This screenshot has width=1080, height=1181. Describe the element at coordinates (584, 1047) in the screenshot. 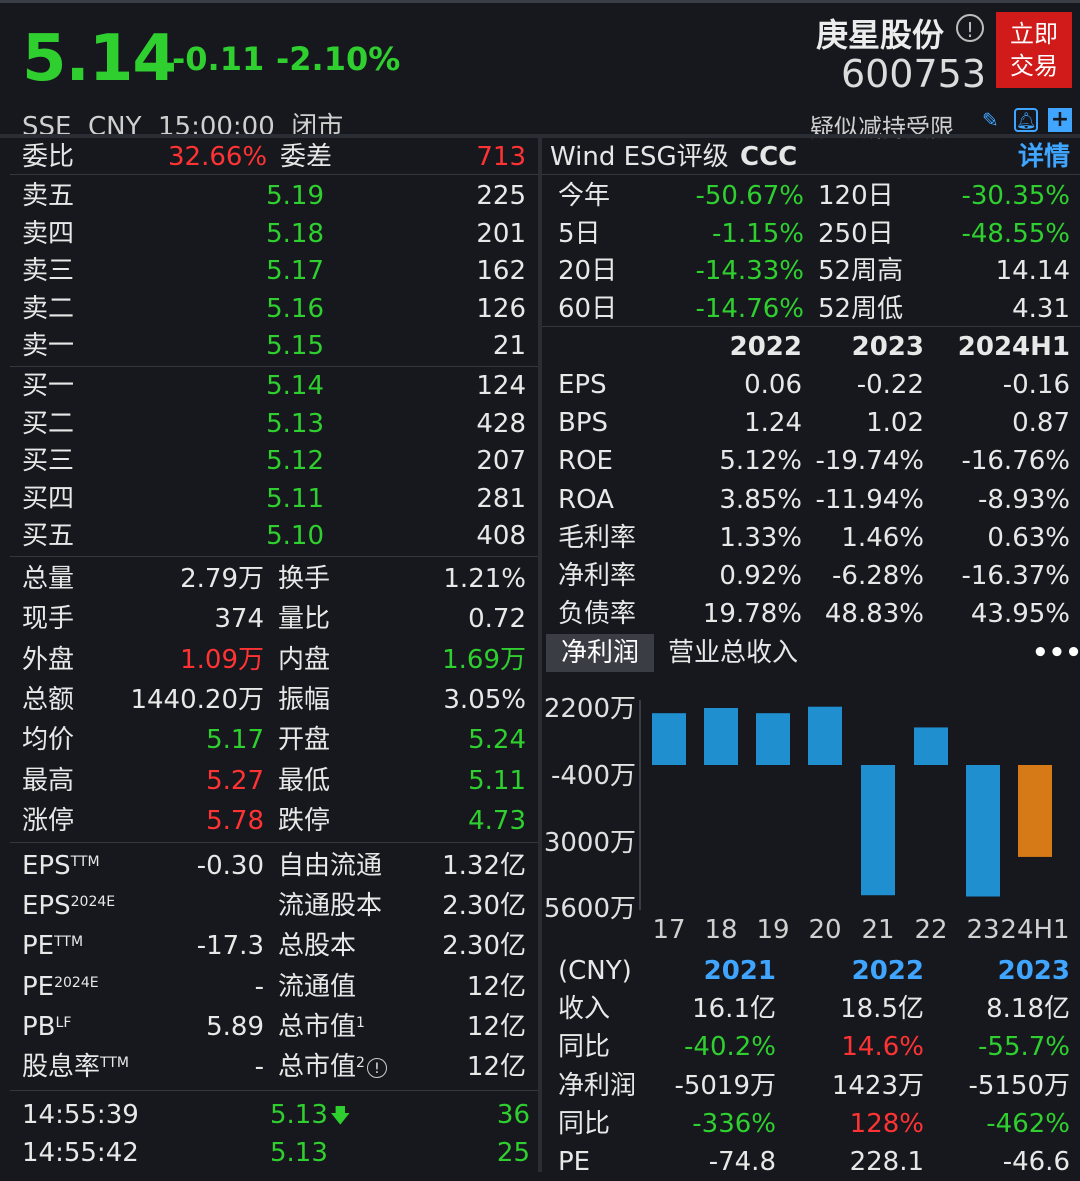

I see `annual-label: 同比` at that location.